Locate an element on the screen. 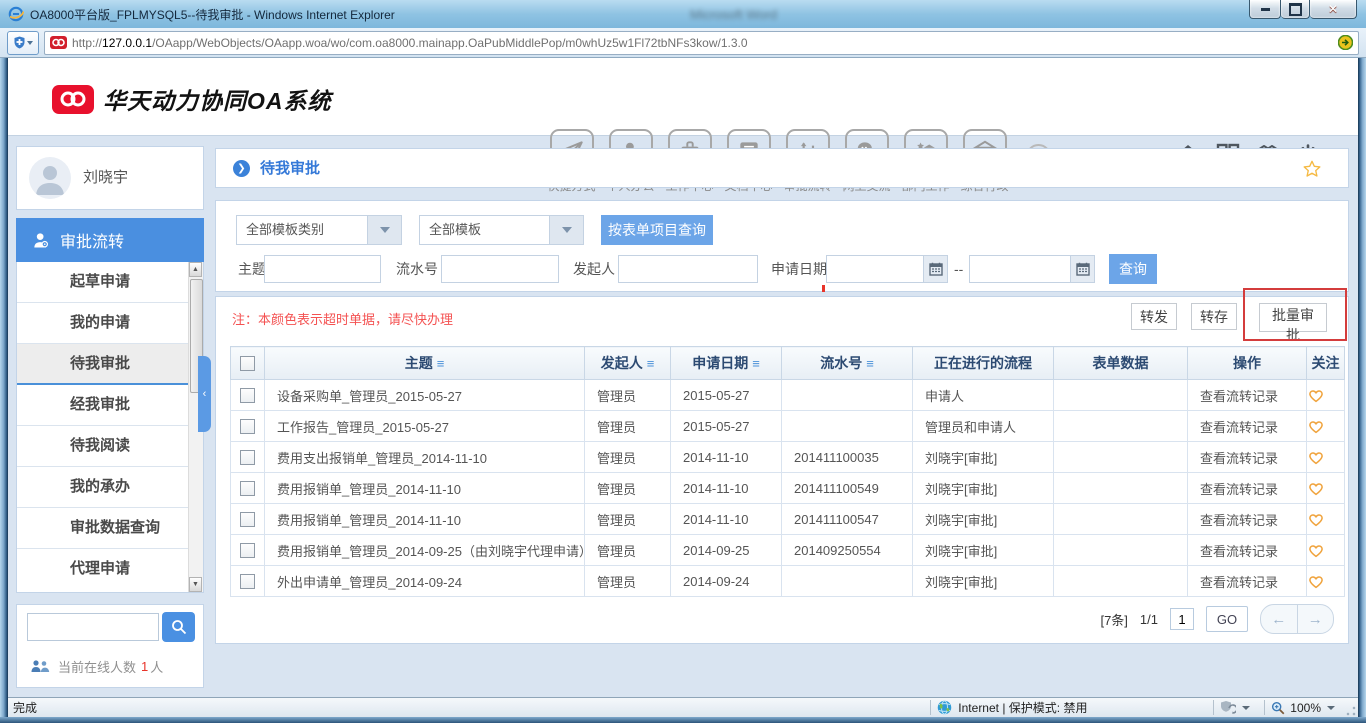  search-icon is located at coordinates (178, 627).